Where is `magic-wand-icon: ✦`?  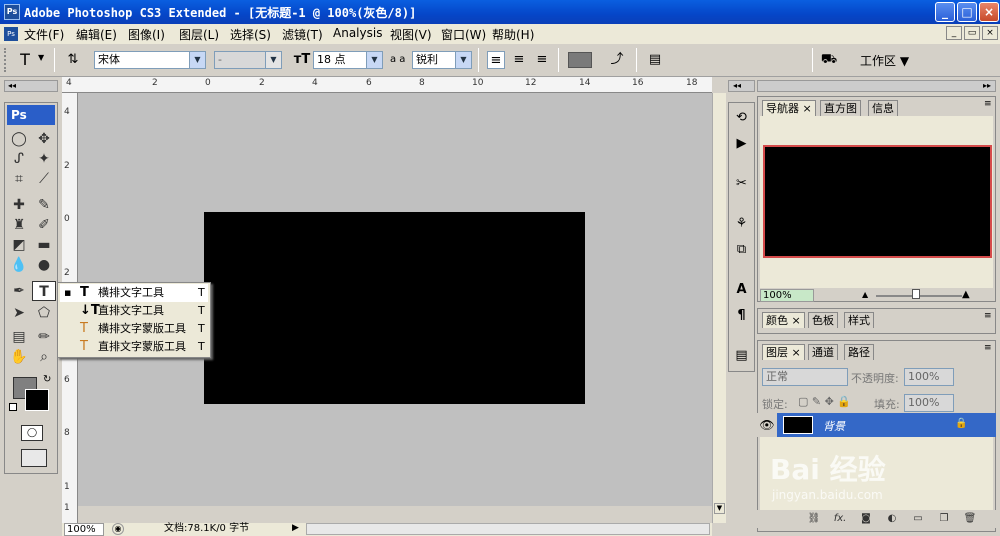
magic-wand-icon: ✦ is located at coordinates (44, 159).